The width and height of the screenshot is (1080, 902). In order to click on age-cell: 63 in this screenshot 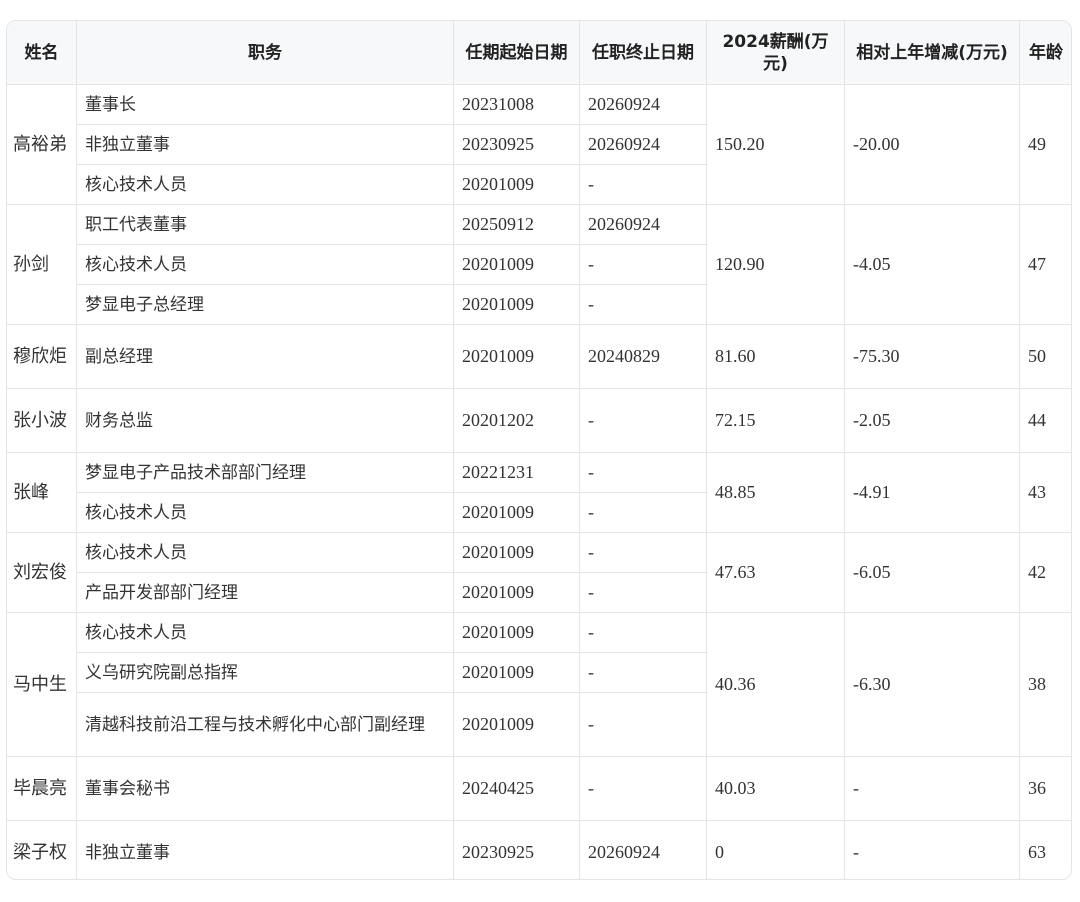, I will do `click(1045, 849)`.